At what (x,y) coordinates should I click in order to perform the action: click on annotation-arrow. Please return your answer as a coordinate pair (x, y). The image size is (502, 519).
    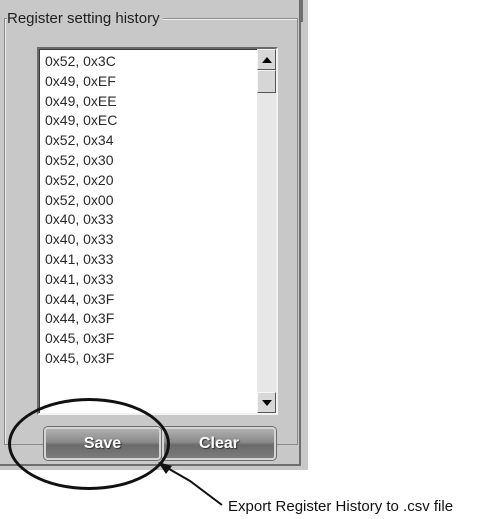
    Looking at the image, I should click on (190, 484).